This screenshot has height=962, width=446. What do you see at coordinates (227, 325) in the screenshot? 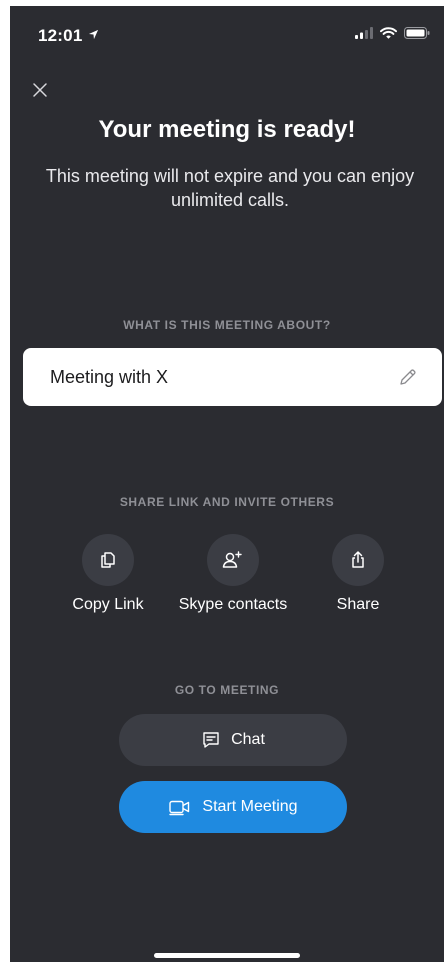
I see `topic-section-label: WHAT IS THIS MEETING ABOUT?` at bounding box center [227, 325].